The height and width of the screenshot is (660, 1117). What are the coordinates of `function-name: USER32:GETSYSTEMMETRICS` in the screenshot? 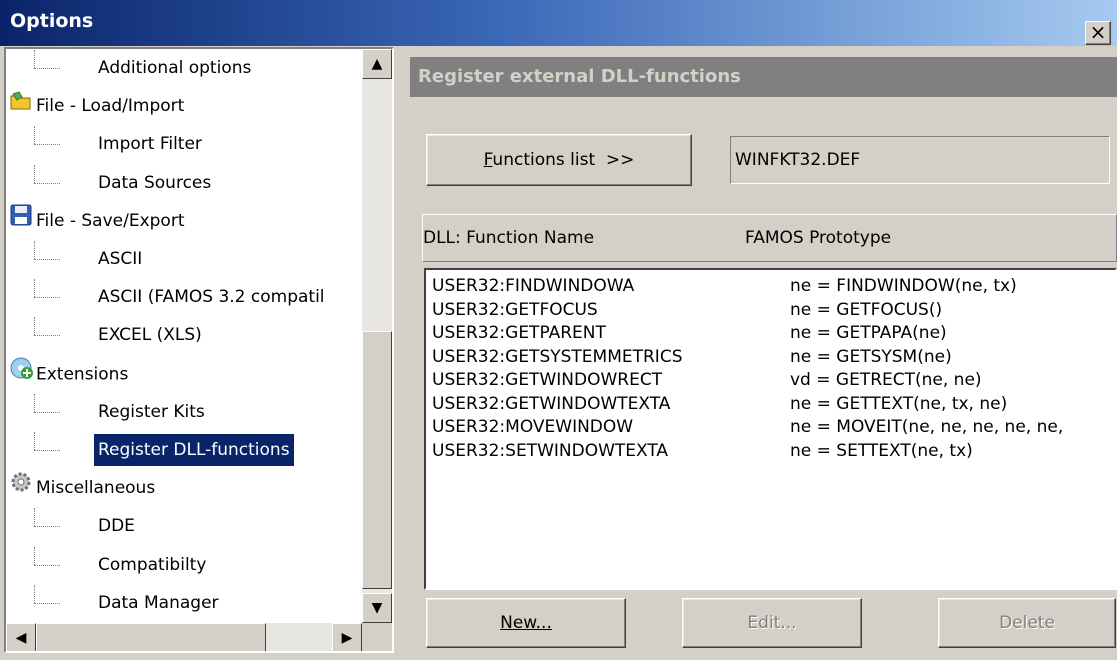 It's located at (557, 356).